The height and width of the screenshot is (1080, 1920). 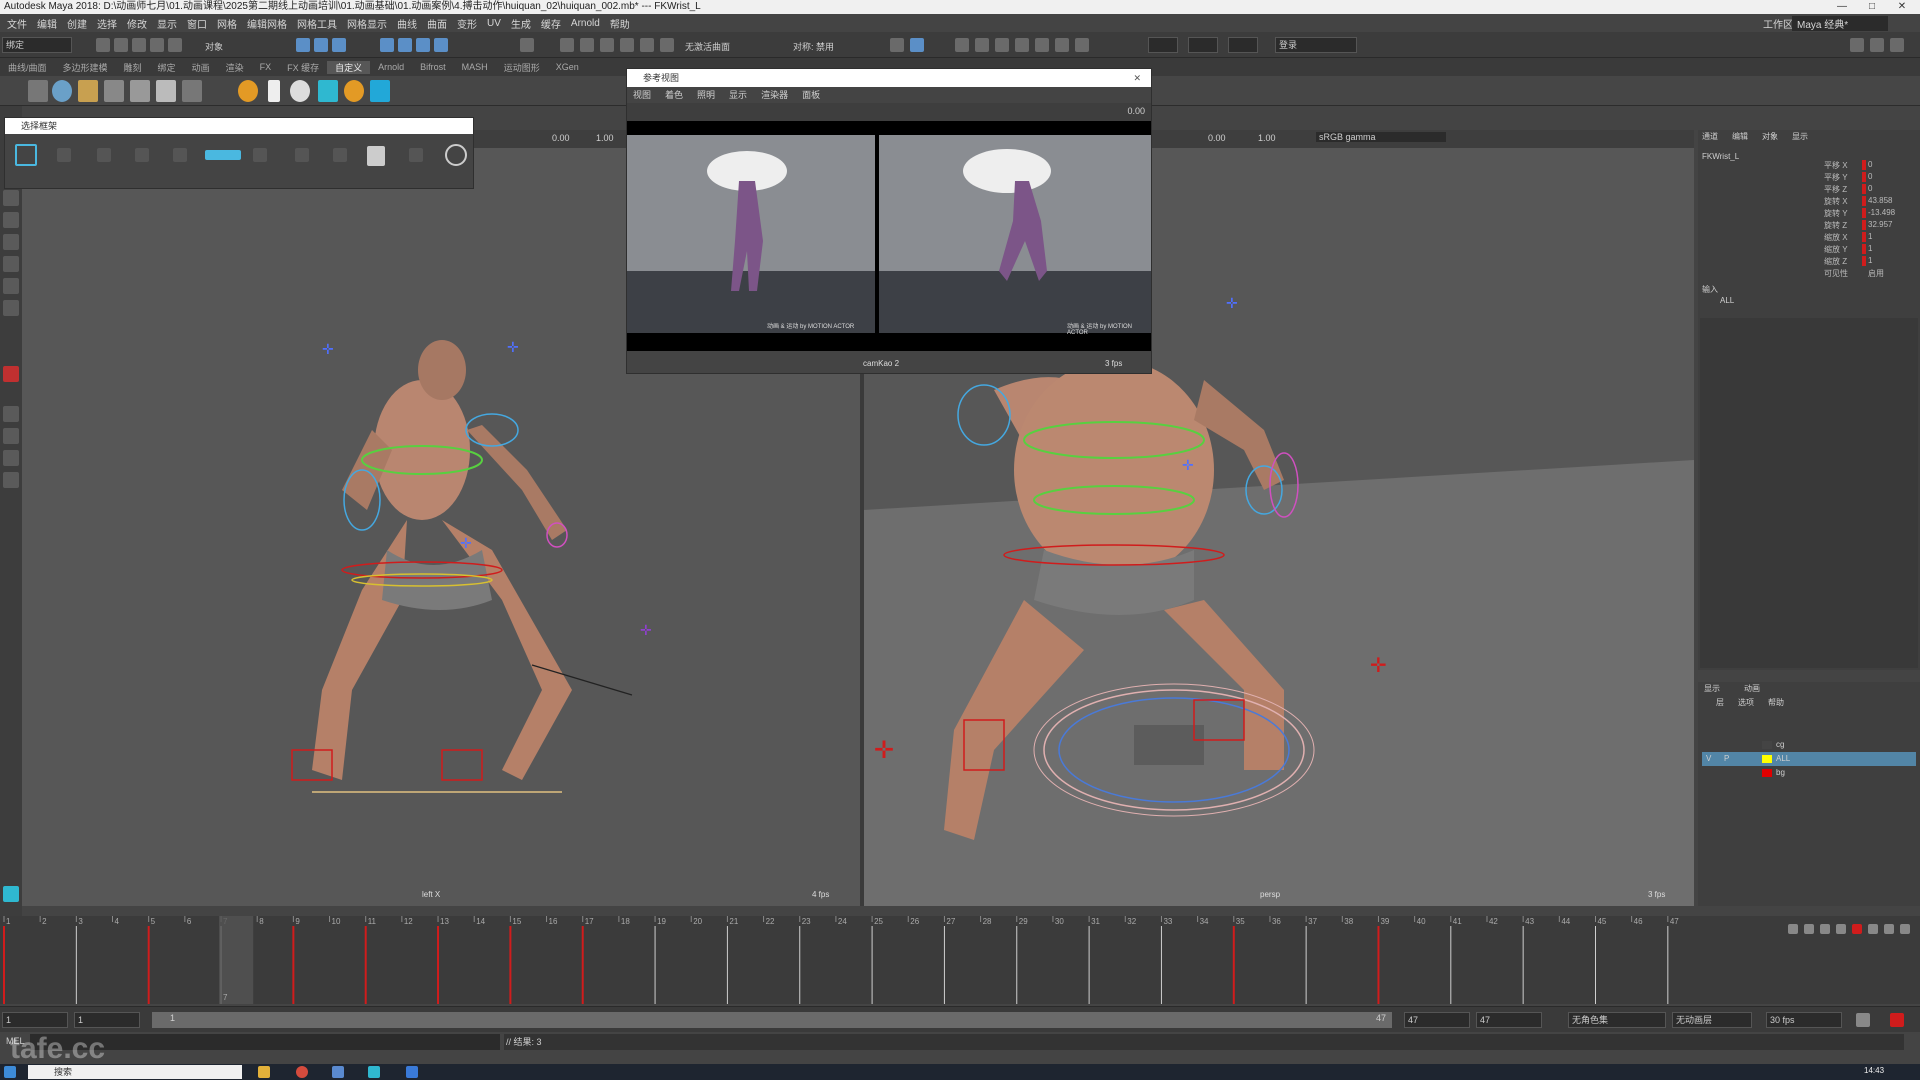 What do you see at coordinates (1720, 703) in the screenshot?
I see `layer-menu-layers: 层` at bounding box center [1720, 703].